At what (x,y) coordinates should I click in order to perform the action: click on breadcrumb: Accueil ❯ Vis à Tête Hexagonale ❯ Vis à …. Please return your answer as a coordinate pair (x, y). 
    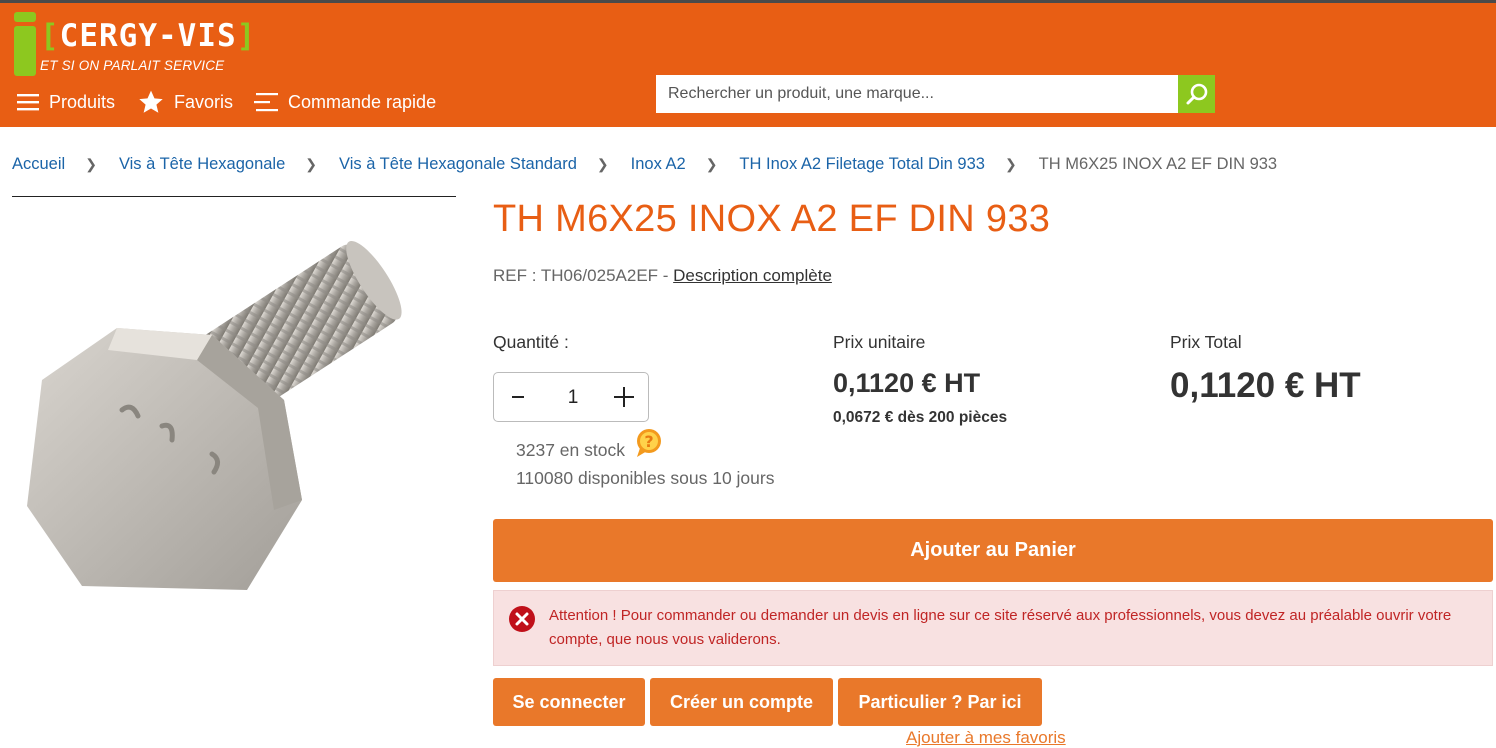
    Looking at the image, I should click on (644, 164).